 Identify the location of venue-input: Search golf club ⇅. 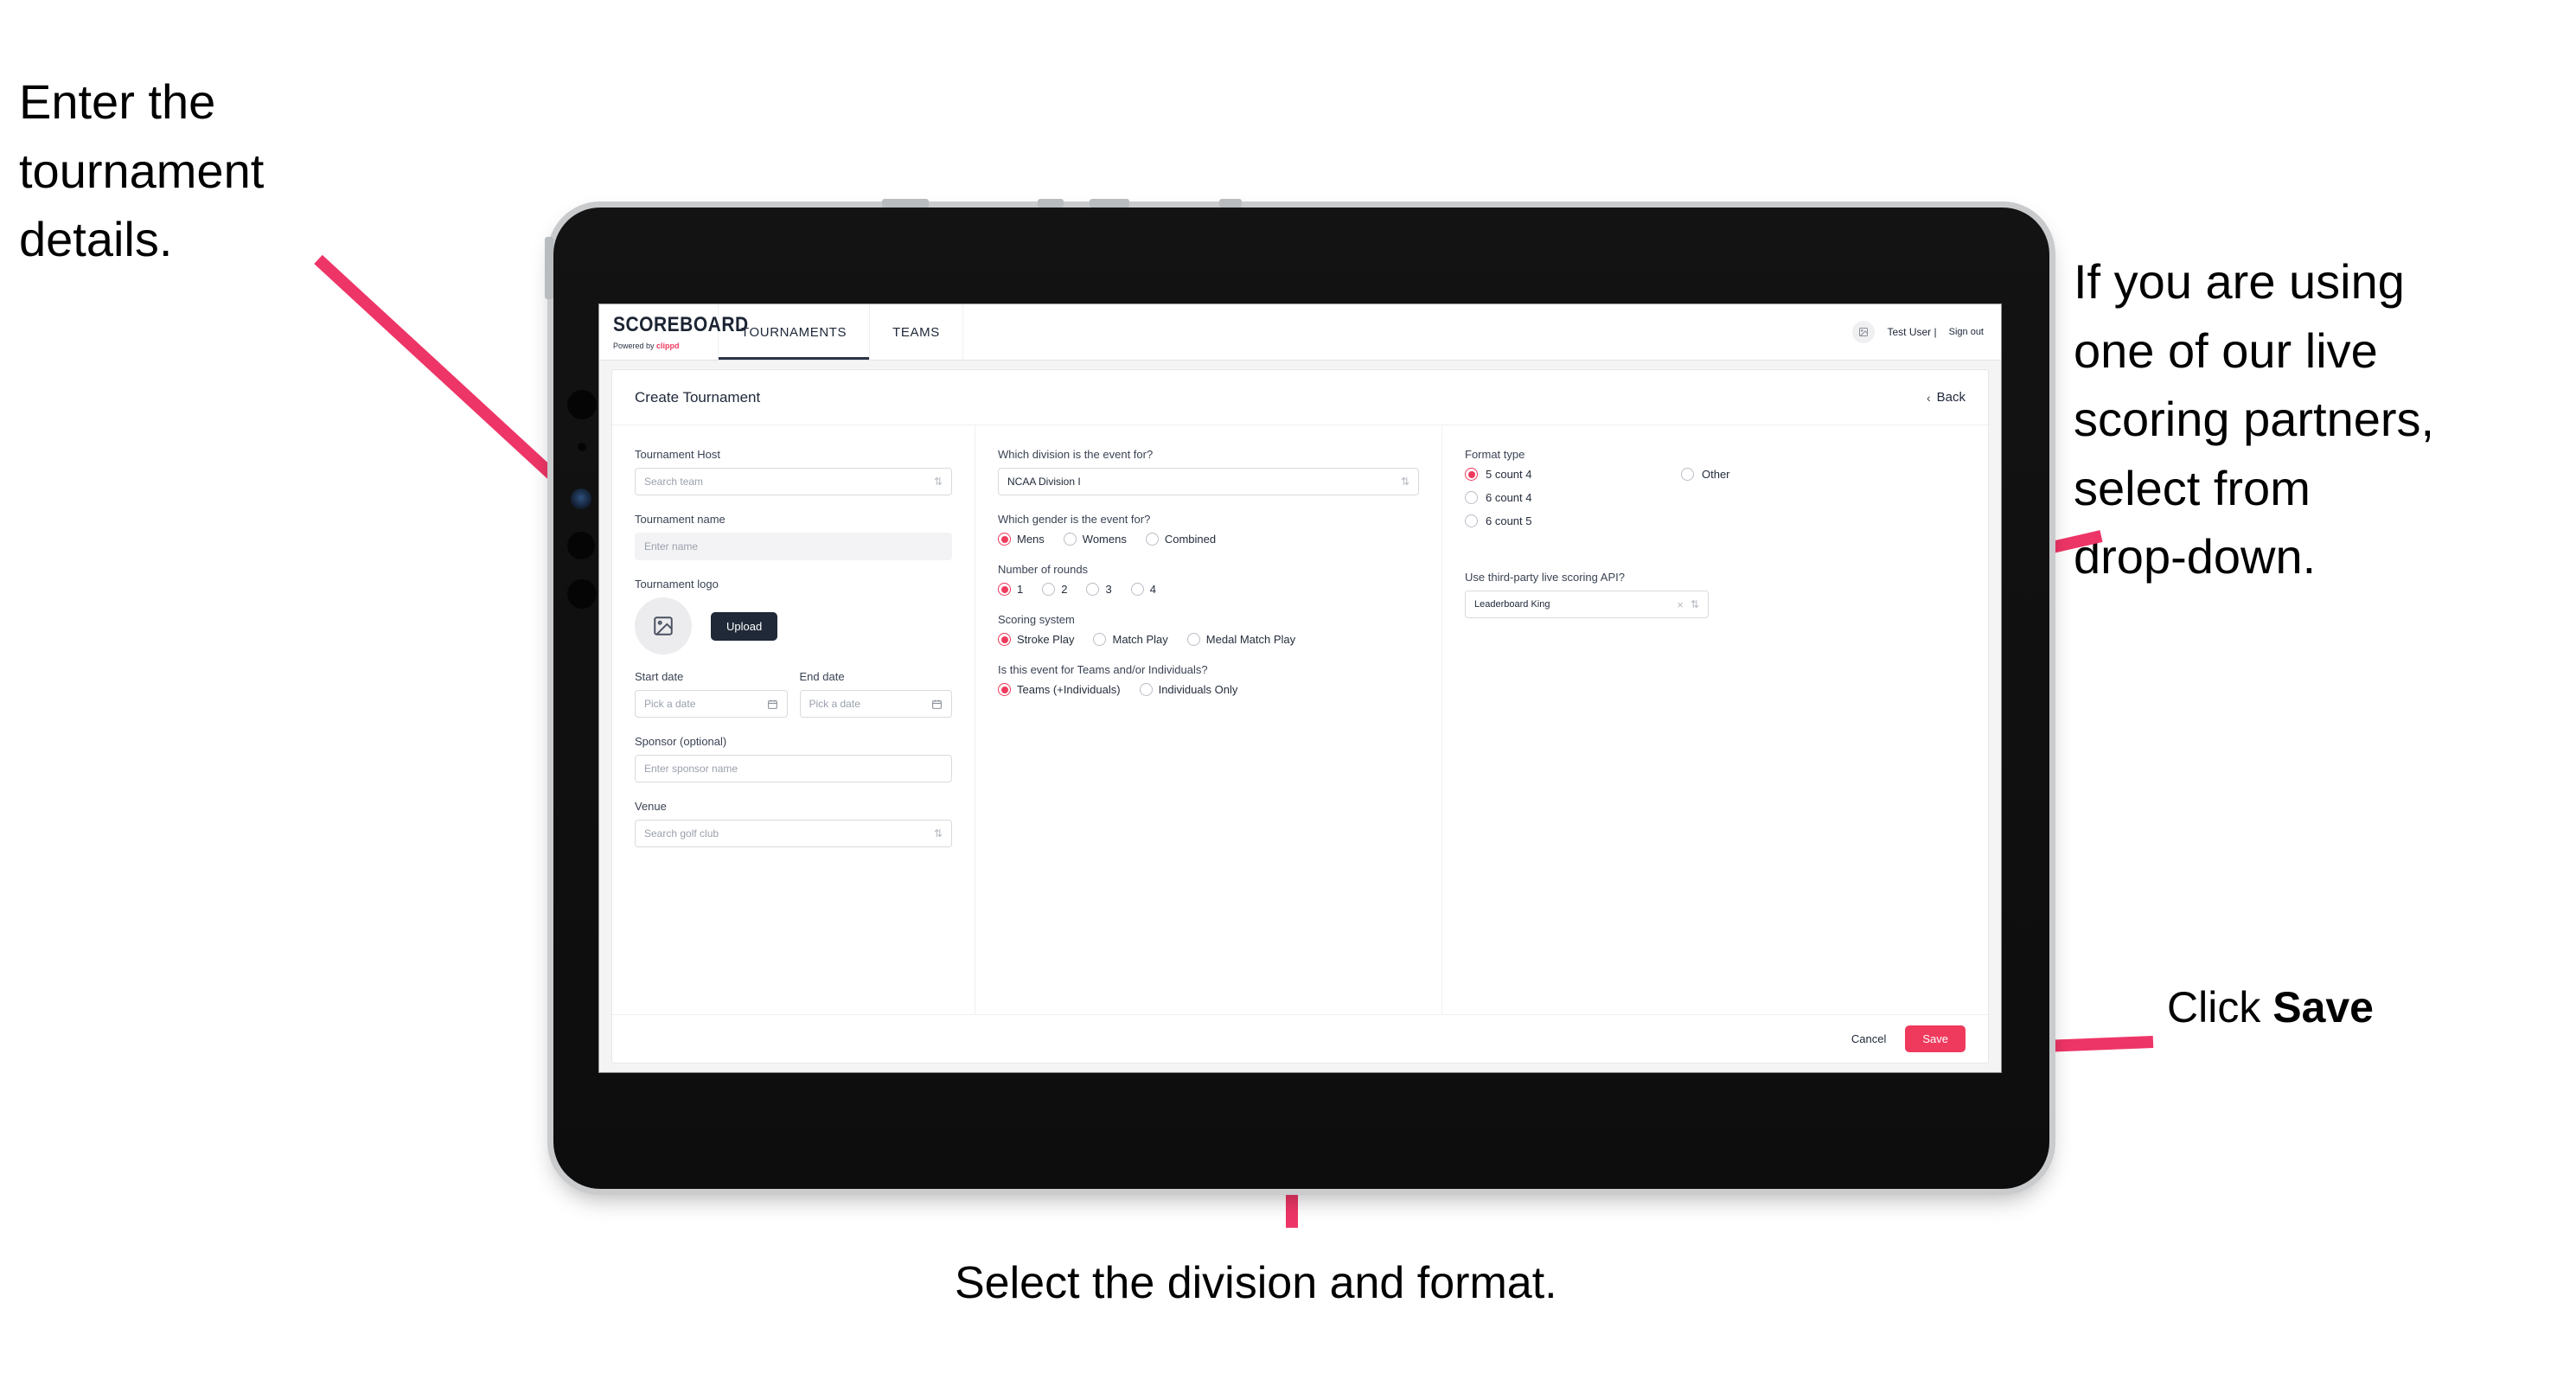
(794, 833).